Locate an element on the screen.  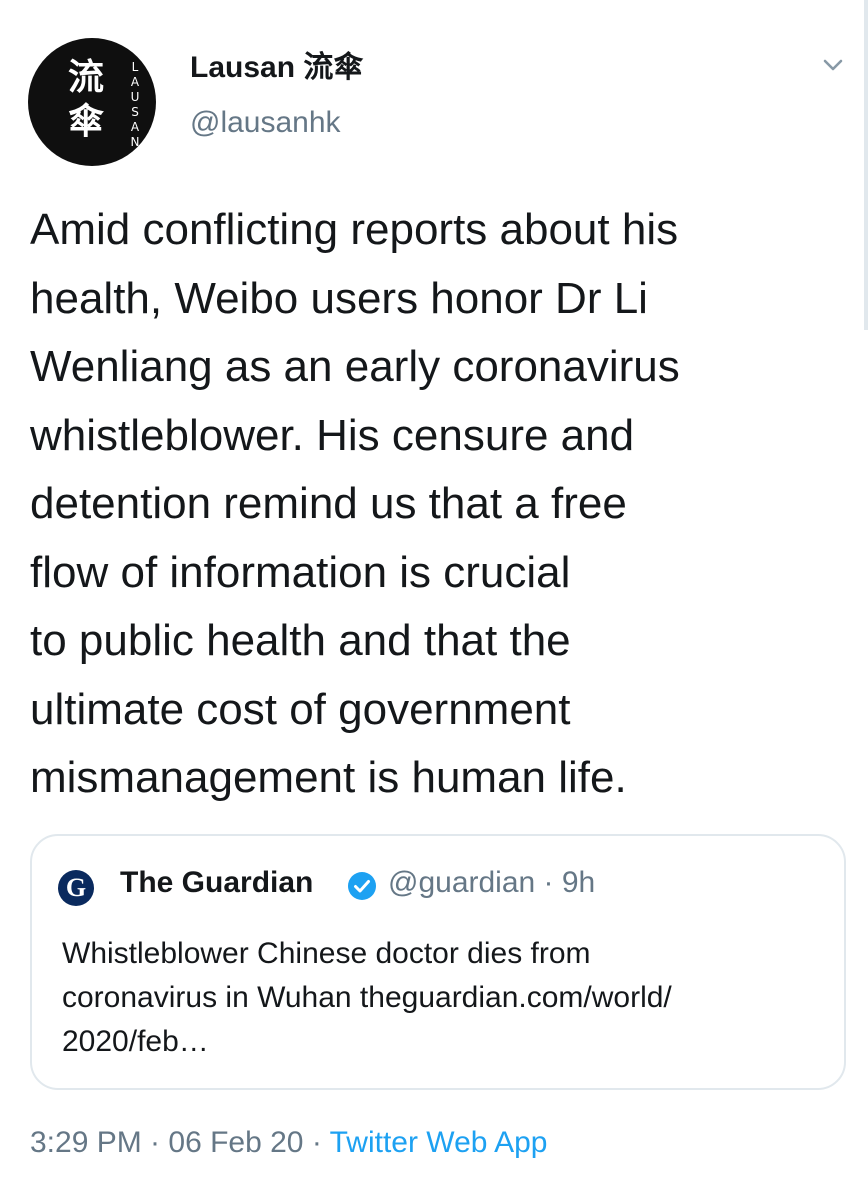
tweet-text-line: Amid conflicting reports about his is located at coordinates (354, 229).